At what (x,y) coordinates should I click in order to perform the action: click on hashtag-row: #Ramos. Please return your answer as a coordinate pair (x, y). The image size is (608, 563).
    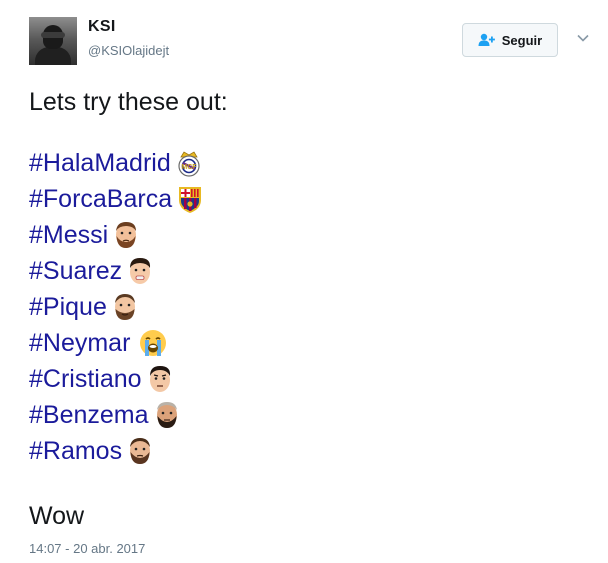
    Looking at the image, I should click on (117, 451).